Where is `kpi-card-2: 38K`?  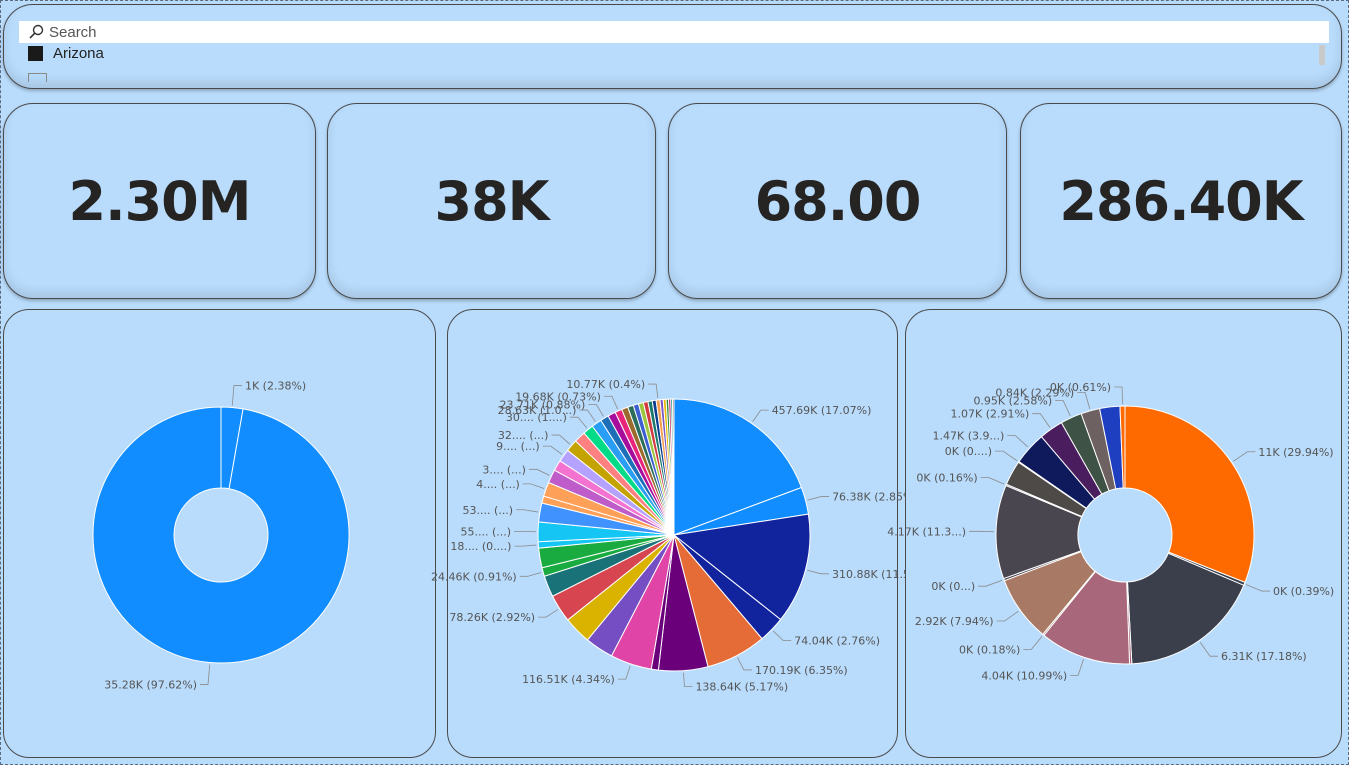 kpi-card-2: 38K is located at coordinates (491, 201).